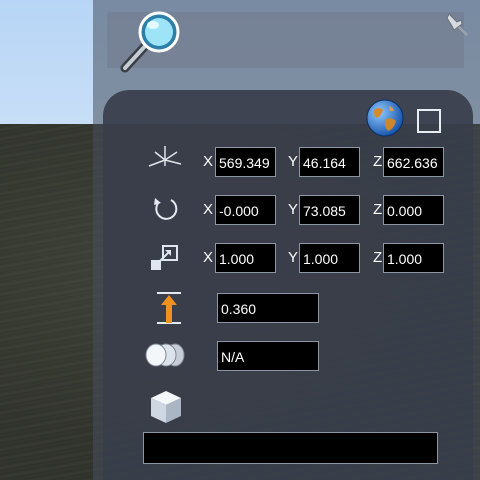 The width and height of the screenshot is (480, 480). Describe the element at coordinates (166, 209) in the screenshot. I see `rotate-icon` at that location.